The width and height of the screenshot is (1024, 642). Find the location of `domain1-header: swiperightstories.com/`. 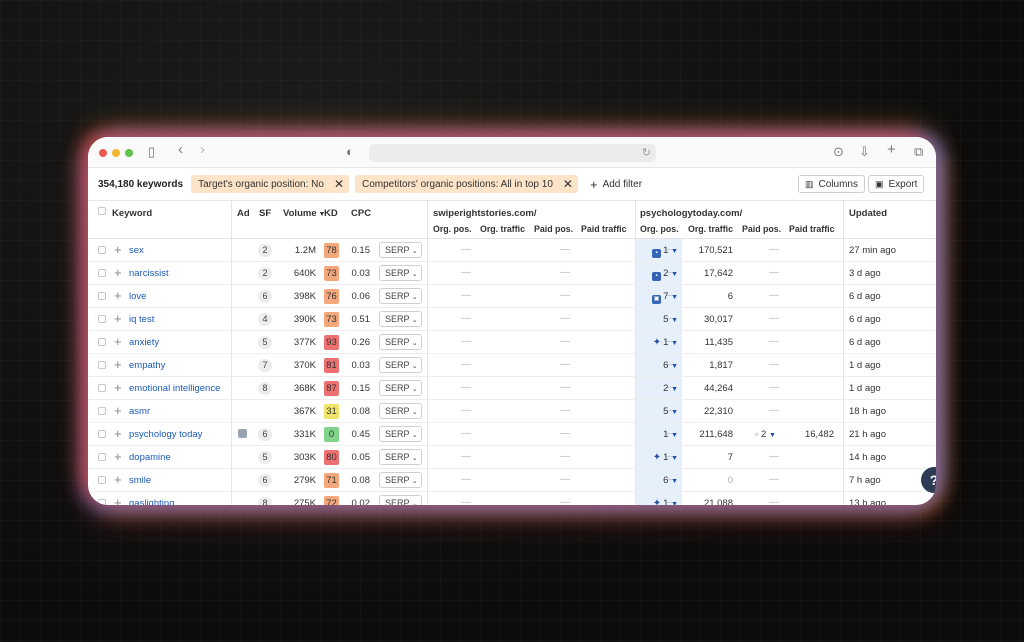

domain1-header: swiperightstories.com/ is located at coordinates (484, 213).